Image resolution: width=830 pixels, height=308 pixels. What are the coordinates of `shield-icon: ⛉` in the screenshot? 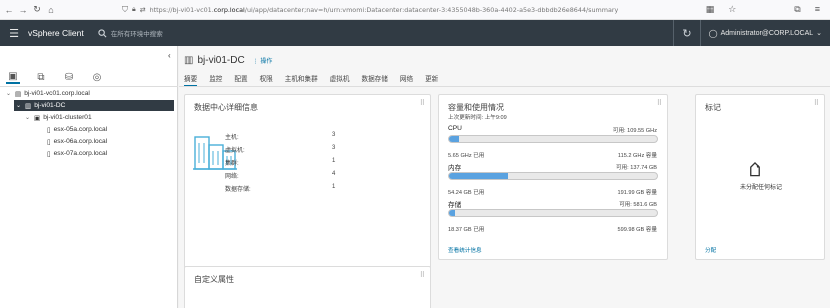 It's located at (125, 9).